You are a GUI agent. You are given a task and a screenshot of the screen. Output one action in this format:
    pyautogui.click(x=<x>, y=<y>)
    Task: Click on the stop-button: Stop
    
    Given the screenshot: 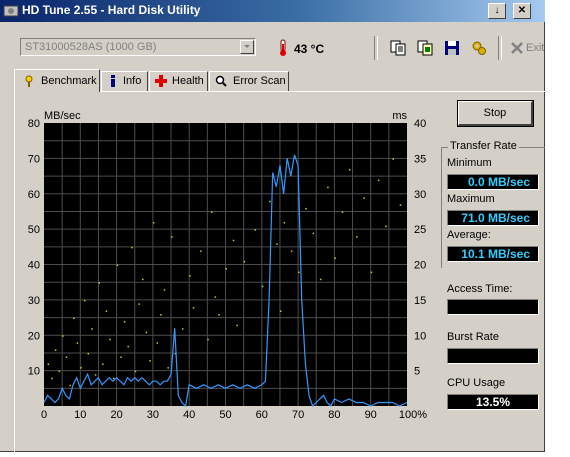 What is the action you would take?
    pyautogui.click(x=495, y=113)
    